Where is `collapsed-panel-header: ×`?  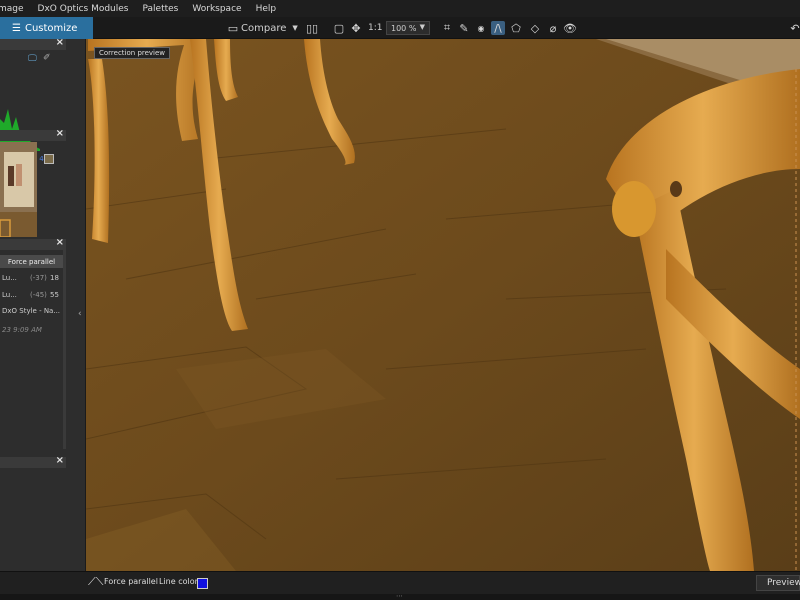 collapsed-panel-header: × is located at coordinates (33, 461).